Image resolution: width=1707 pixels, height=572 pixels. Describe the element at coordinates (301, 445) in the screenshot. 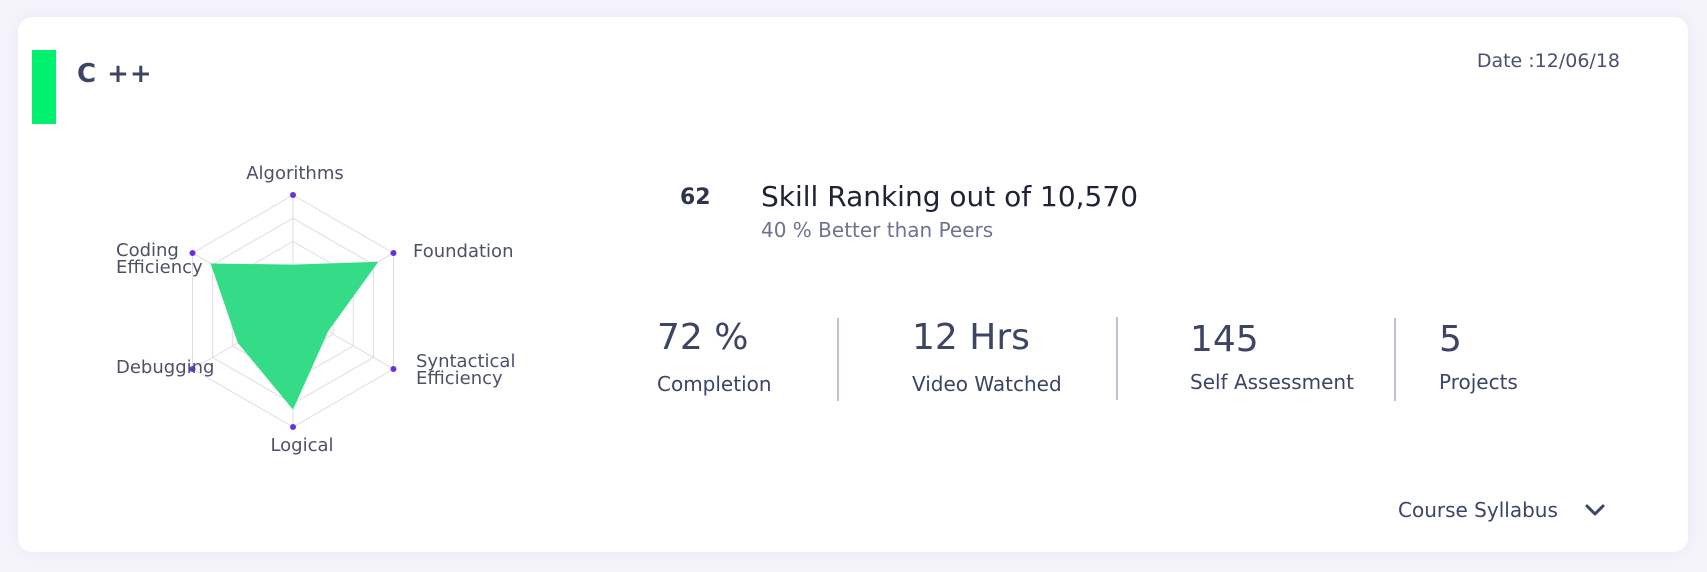

I see `radar-label-logical: Logical` at that location.